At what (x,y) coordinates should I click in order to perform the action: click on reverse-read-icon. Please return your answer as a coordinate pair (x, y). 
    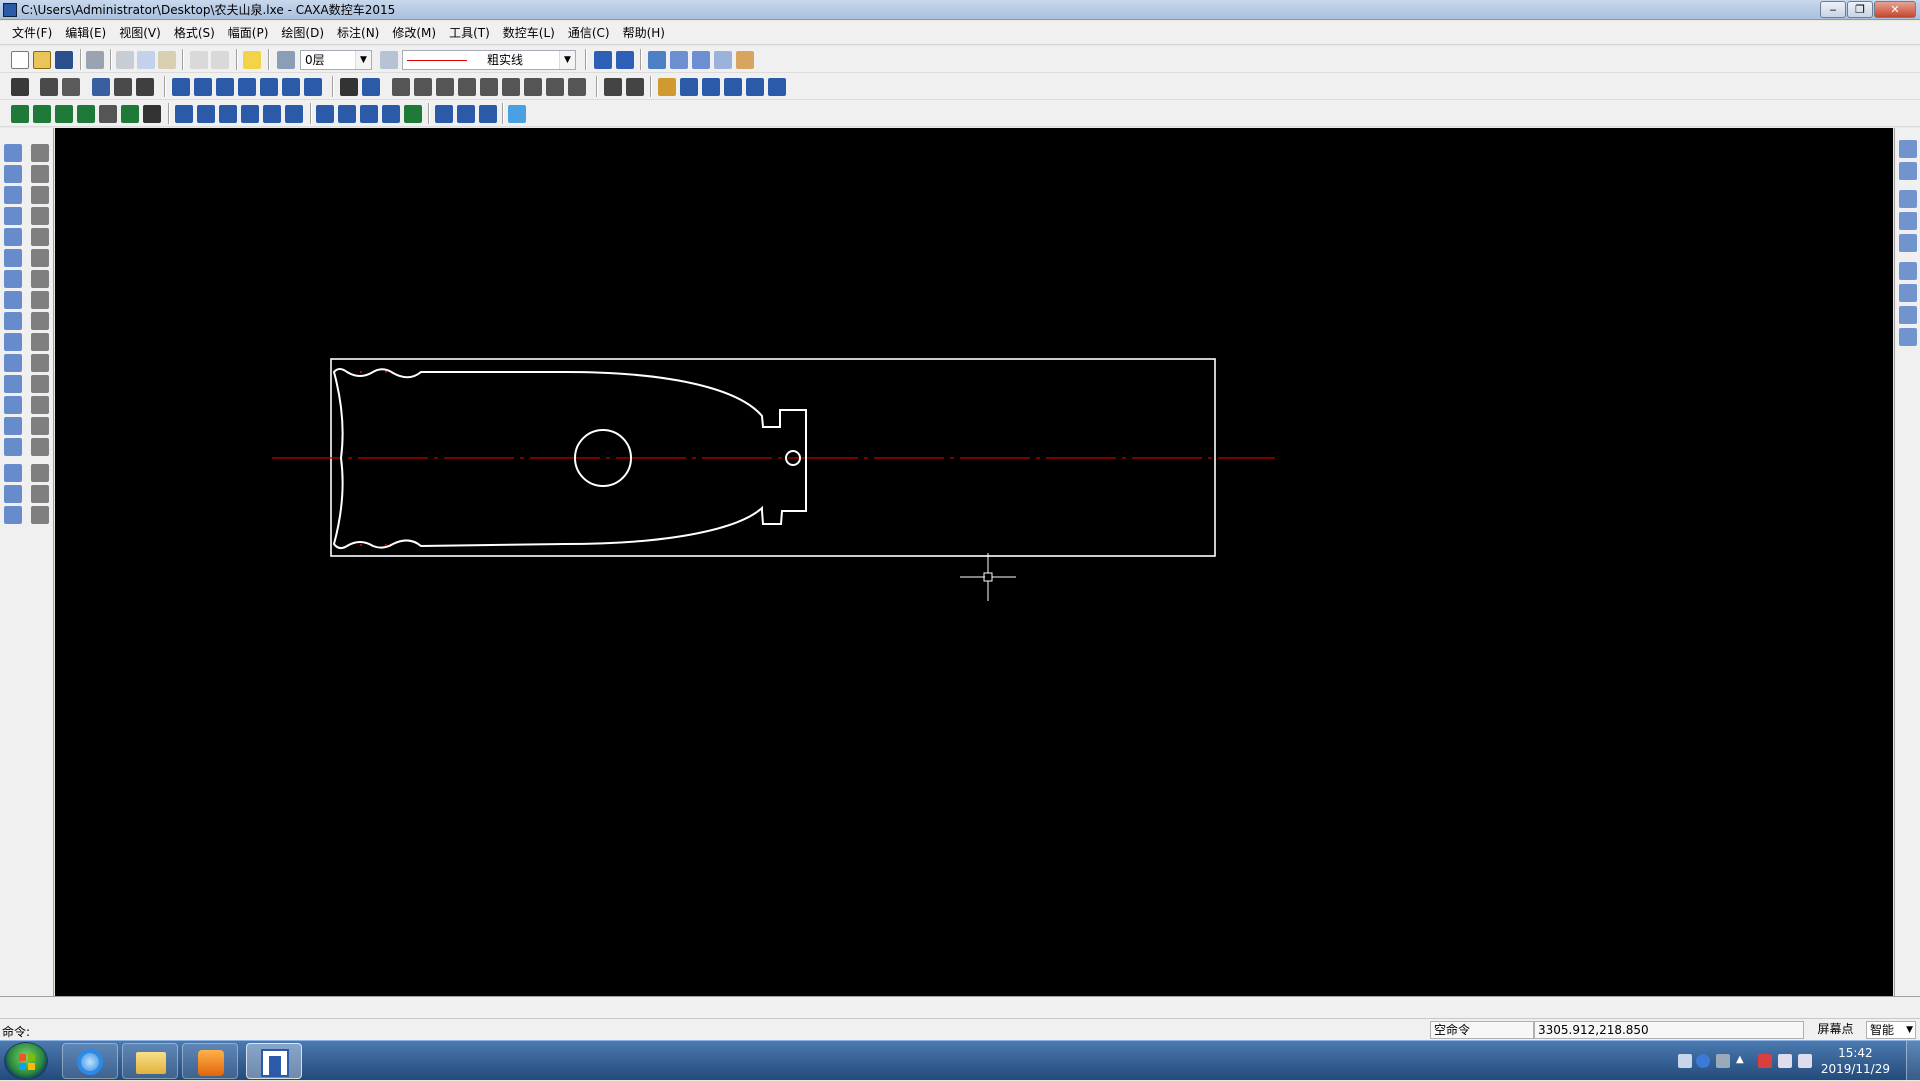
    Looking at the image, I should click on (206, 114).